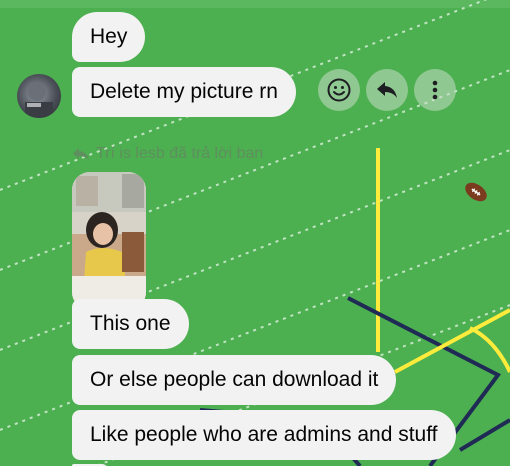 Image resolution: width=510 pixels, height=466 pixels. Describe the element at coordinates (264, 435) in the screenshot. I see `message-bubble: Like people who are admins and stuff` at that location.